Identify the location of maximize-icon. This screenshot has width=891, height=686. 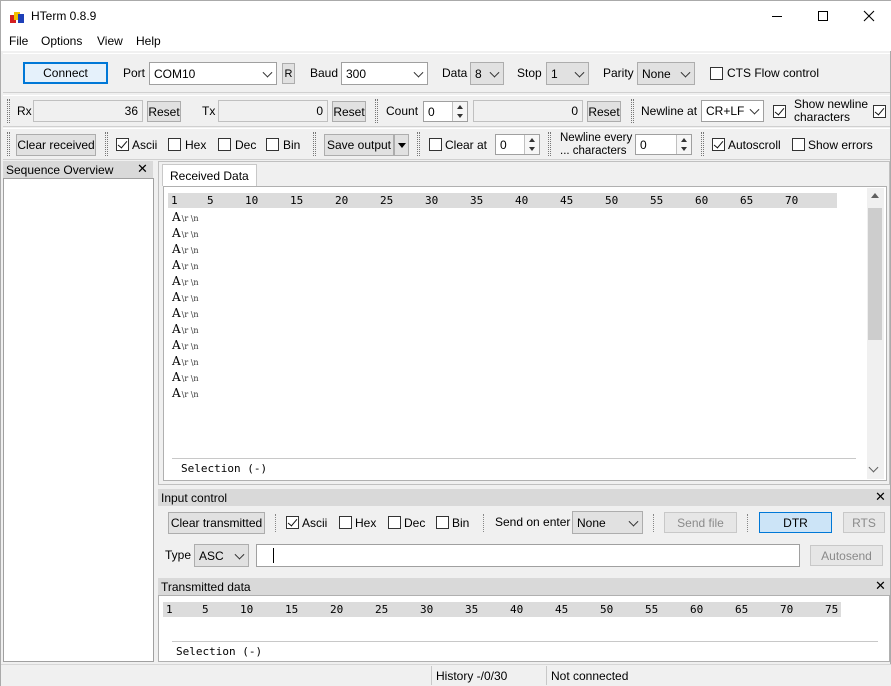
(823, 16).